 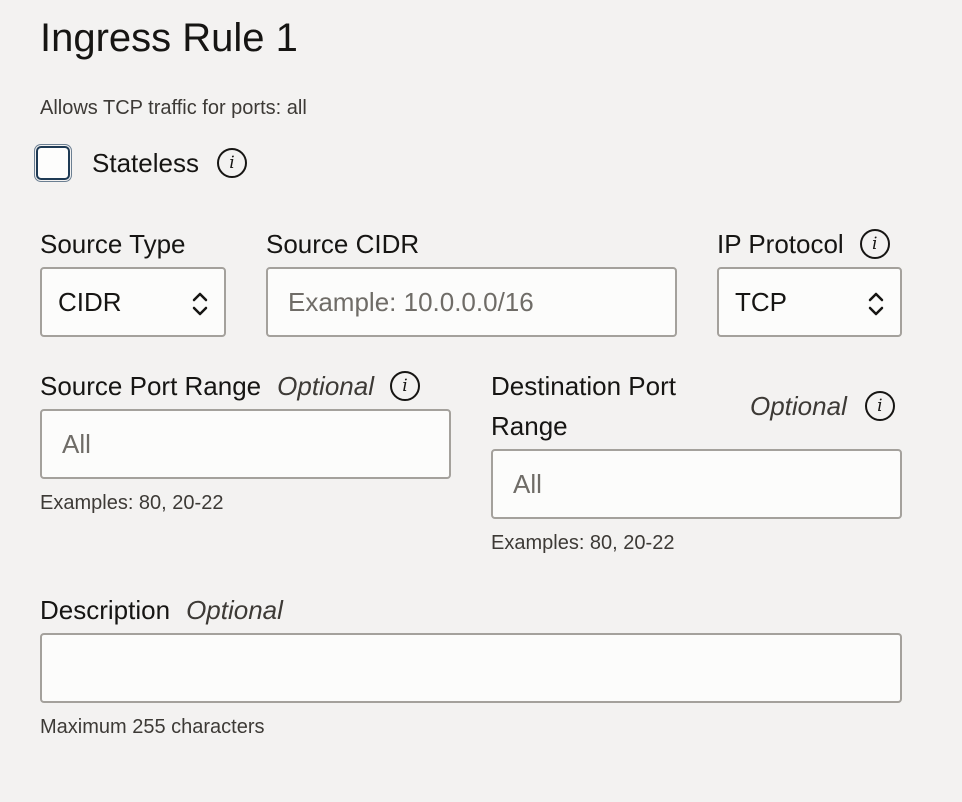 I want to click on source-port-range-label: Source Port Range, so click(x=151, y=386).